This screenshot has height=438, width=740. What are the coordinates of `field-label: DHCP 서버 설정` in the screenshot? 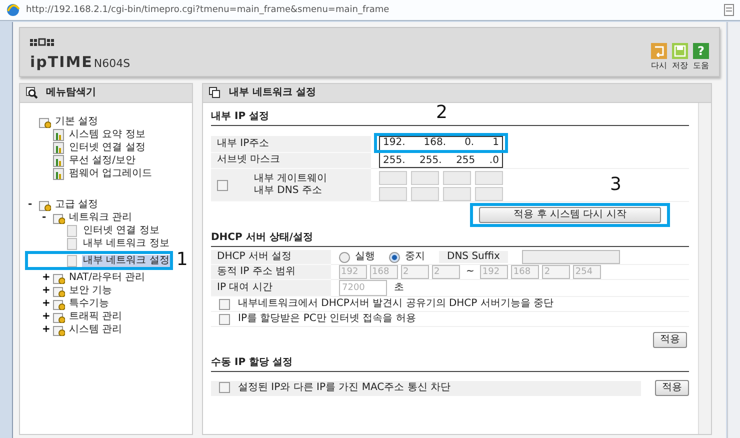 It's located at (254, 257).